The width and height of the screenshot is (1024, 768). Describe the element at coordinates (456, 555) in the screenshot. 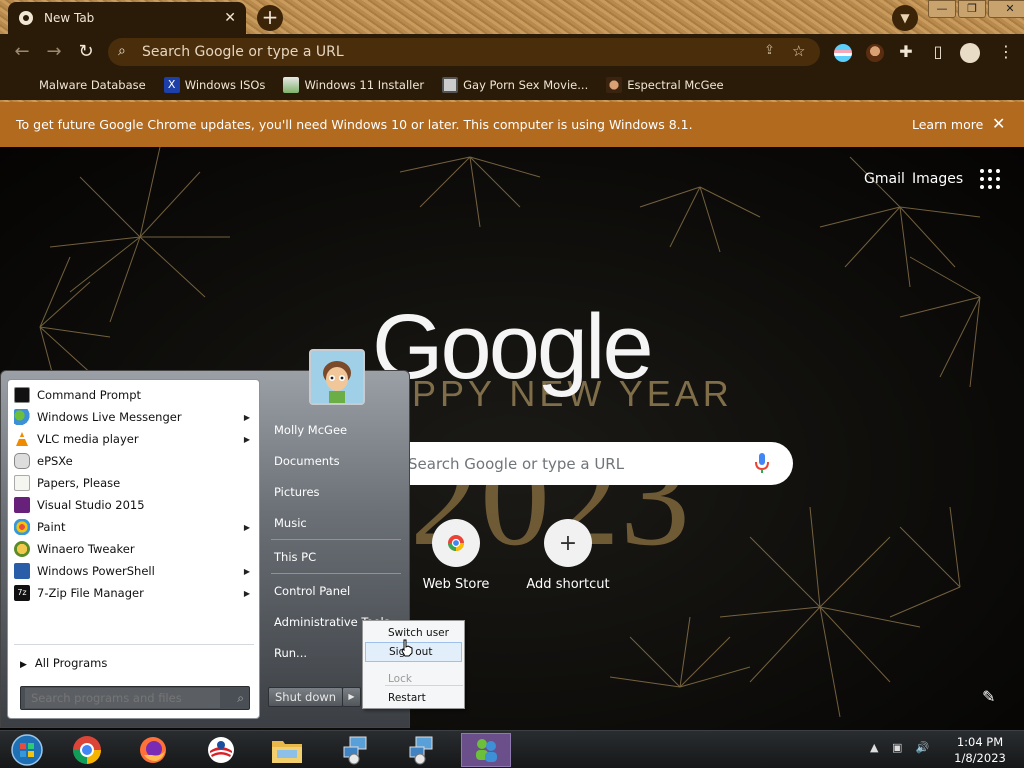

I see `shortcut-web-store: Web Store` at that location.